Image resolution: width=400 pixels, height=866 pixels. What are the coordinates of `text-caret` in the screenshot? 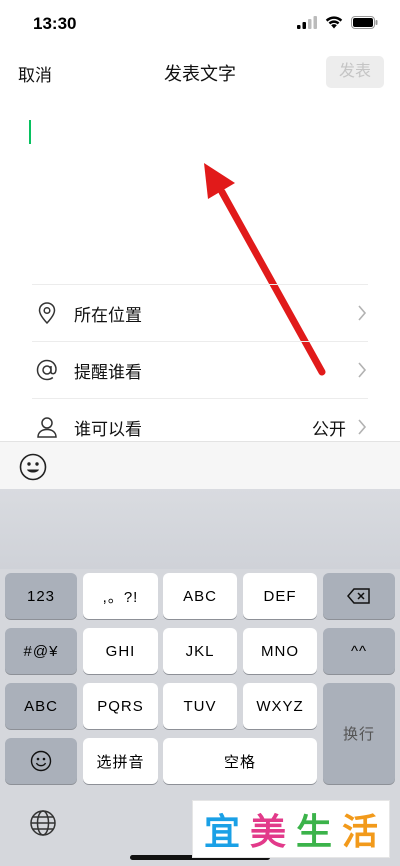 It's located at (30, 132).